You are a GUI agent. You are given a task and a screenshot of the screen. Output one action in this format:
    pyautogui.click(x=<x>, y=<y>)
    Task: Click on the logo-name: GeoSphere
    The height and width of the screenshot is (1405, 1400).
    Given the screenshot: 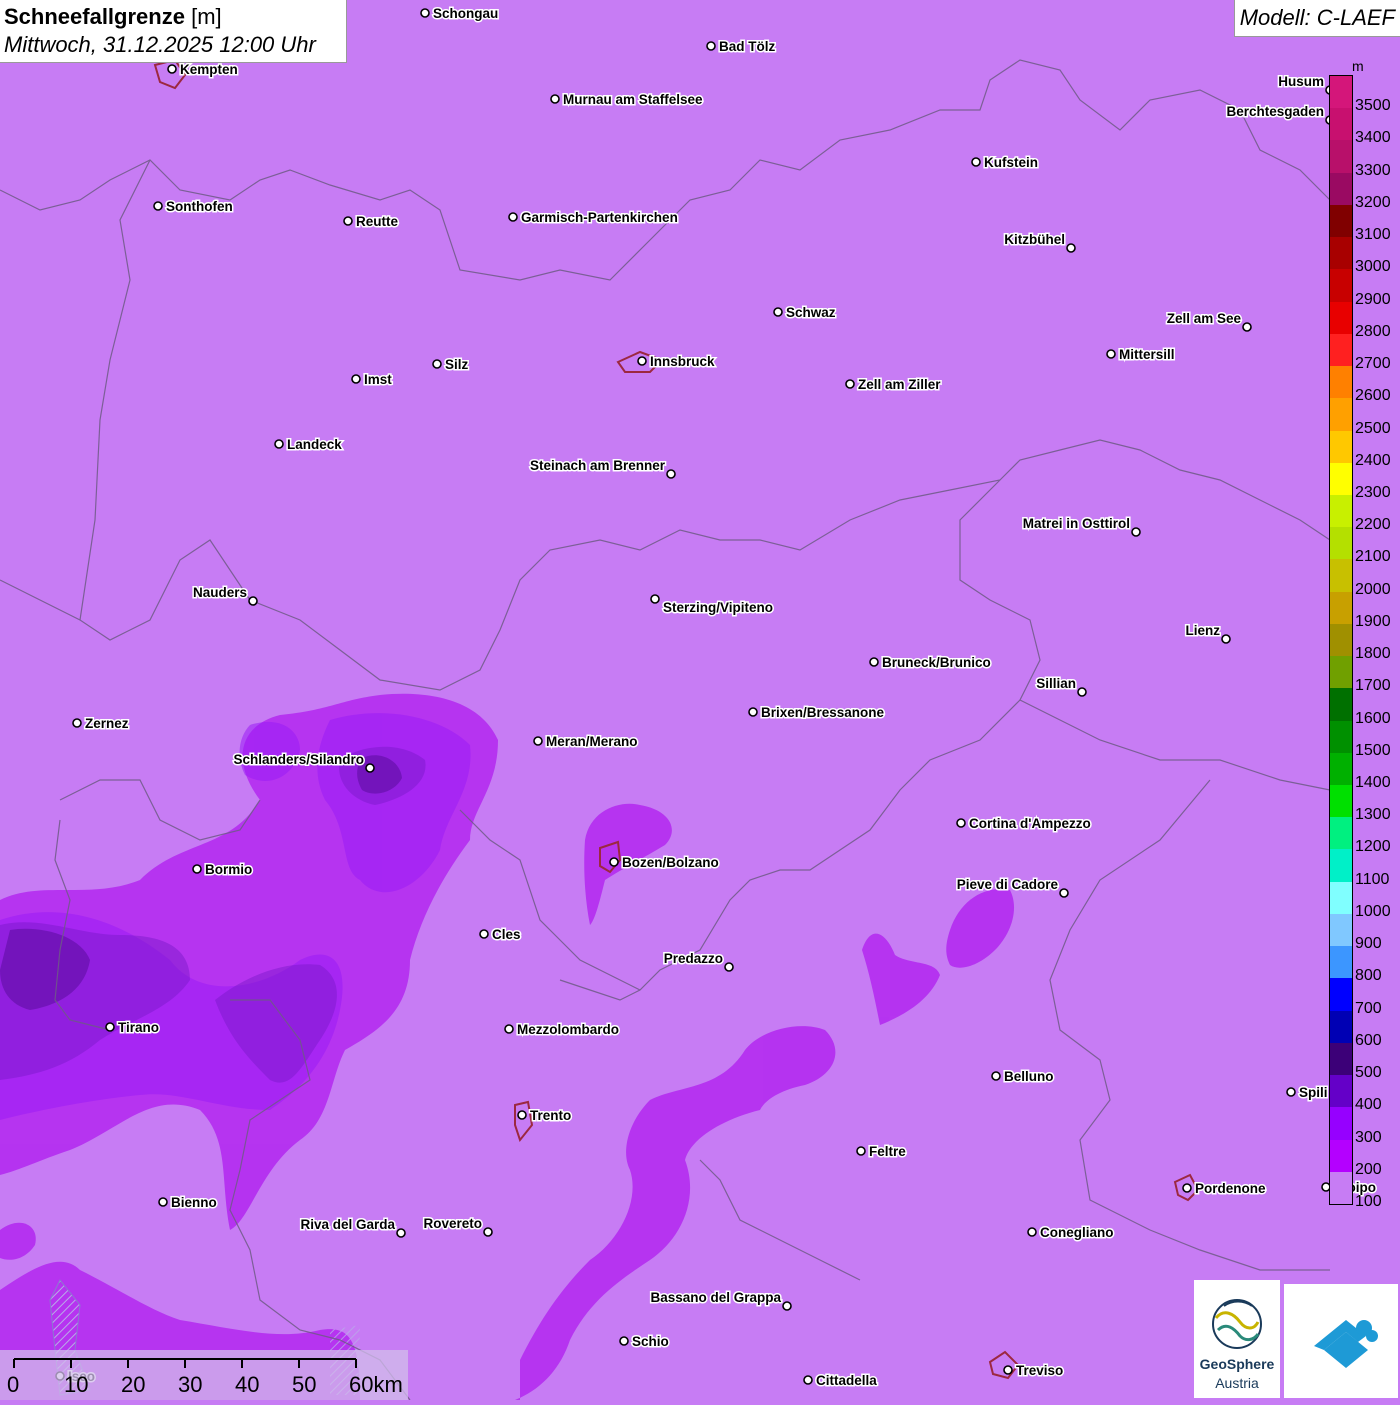 What is the action you would take?
    pyautogui.click(x=1237, y=1364)
    